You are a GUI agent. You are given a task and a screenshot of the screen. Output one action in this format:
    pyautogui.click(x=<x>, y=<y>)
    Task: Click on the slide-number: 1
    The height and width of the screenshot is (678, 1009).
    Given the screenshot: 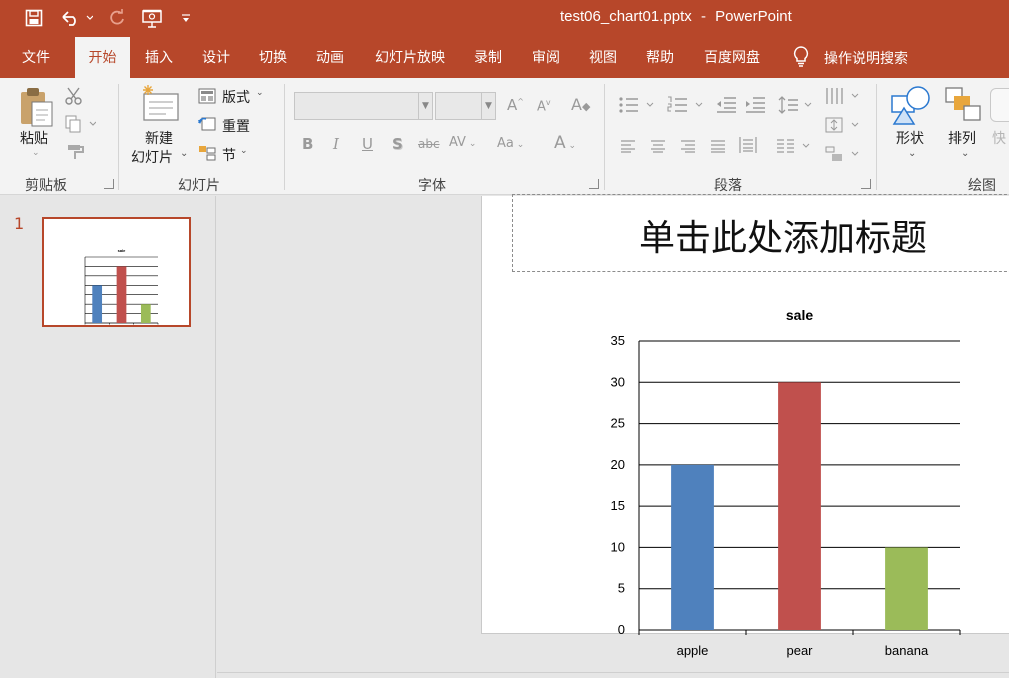 What is the action you would take?
    pyautogui.click(x=19, y=223)
    